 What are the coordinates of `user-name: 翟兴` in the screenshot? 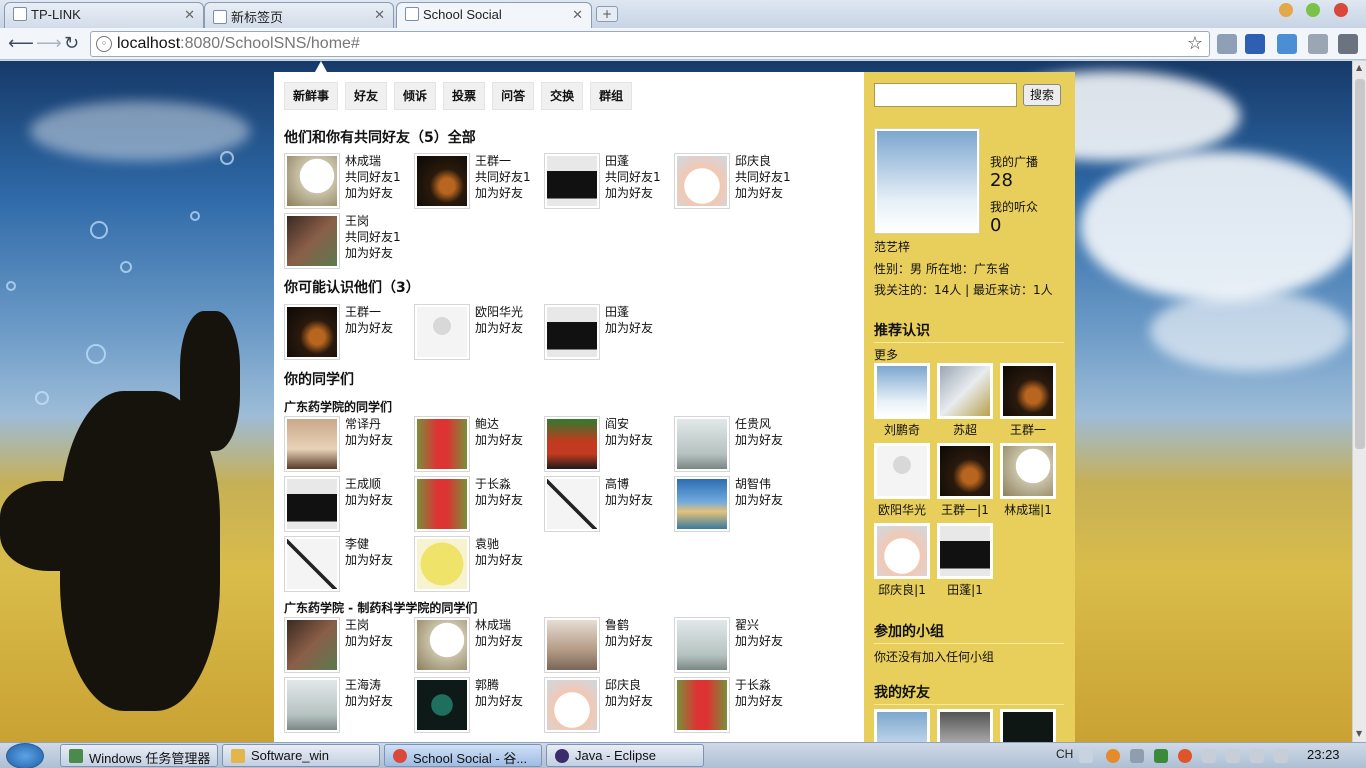 It's located at (747, 625).